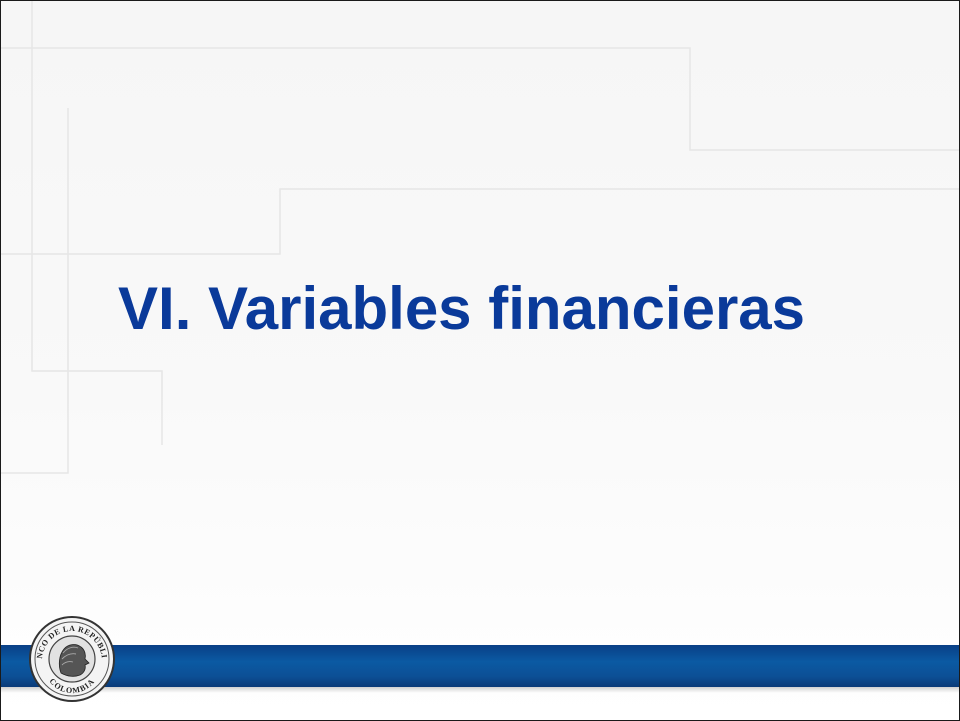 This screenshot has width=960, height=721. What do you see at coordinates (462, 308) in the screenshot?
I see `slide-title: VI. Variables financieras` at bounding box center [462, 308].